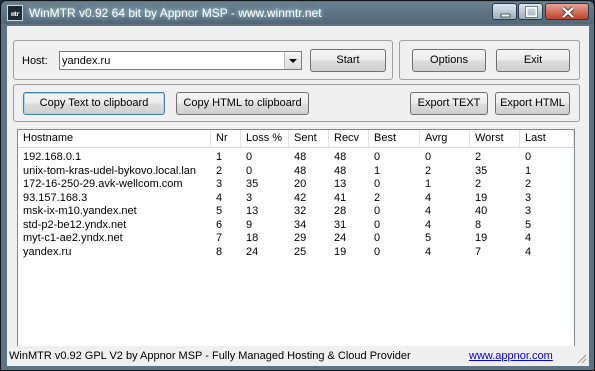  I want to click on appnor-link: www.appnor.com, so click(511, 356).